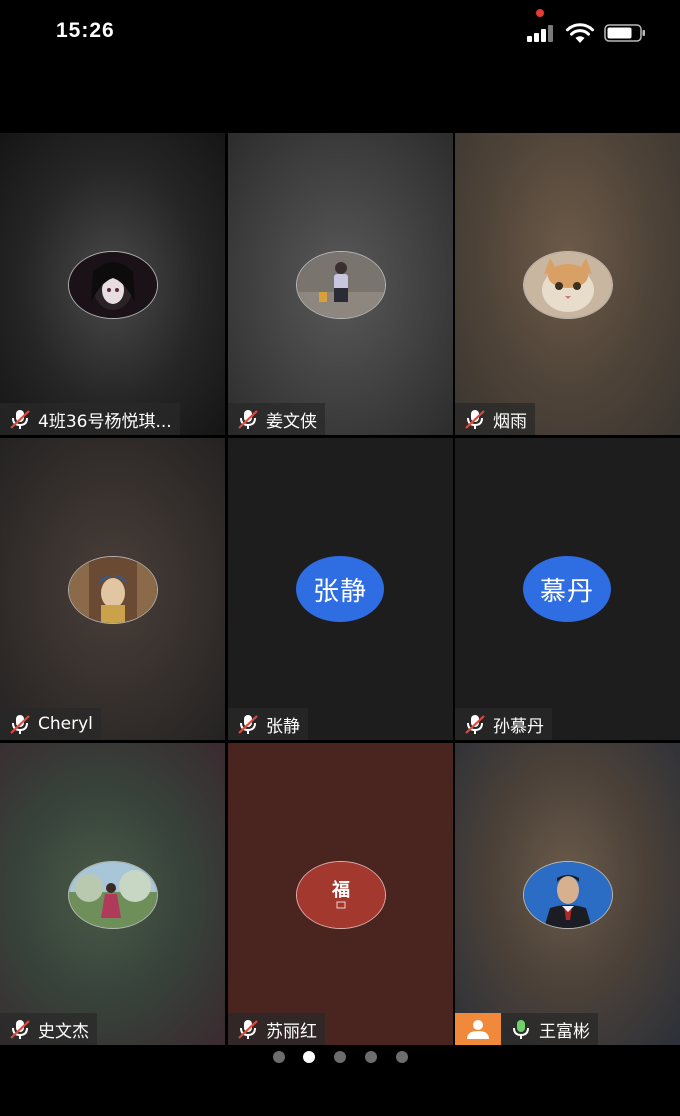 This screenshot has width=680, height=1116. I want to click on participant-tile: 慕丹 孙慕丹, so click(567, 589).